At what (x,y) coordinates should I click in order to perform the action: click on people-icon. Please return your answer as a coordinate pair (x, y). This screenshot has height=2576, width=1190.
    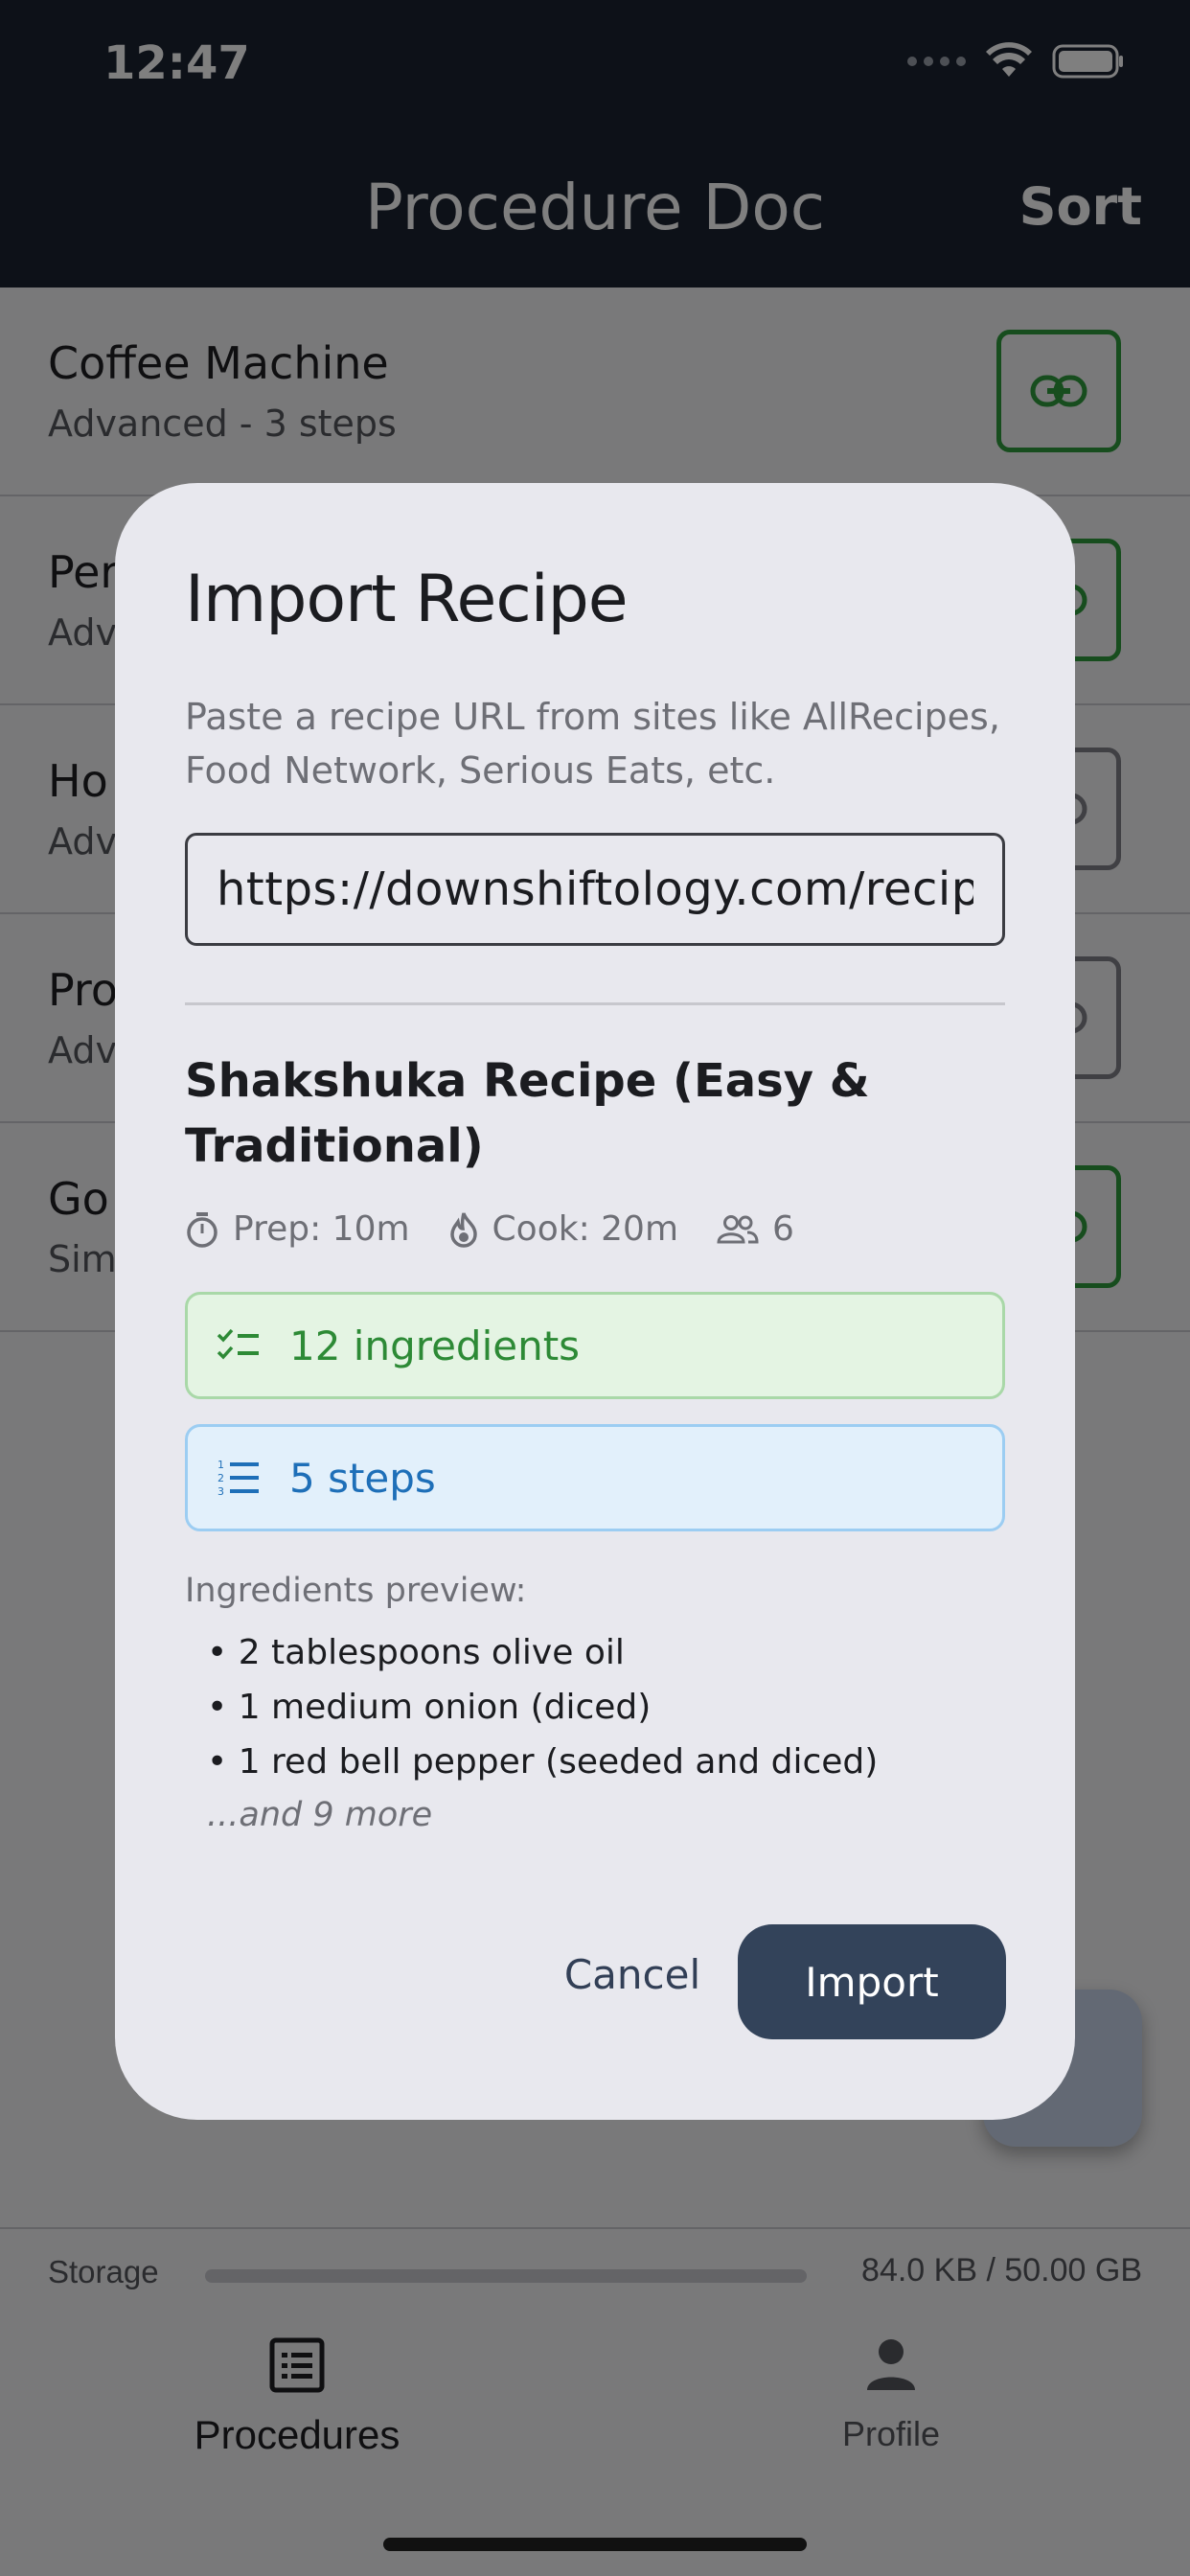
    Looking at the image, I should click on (738, 1228).